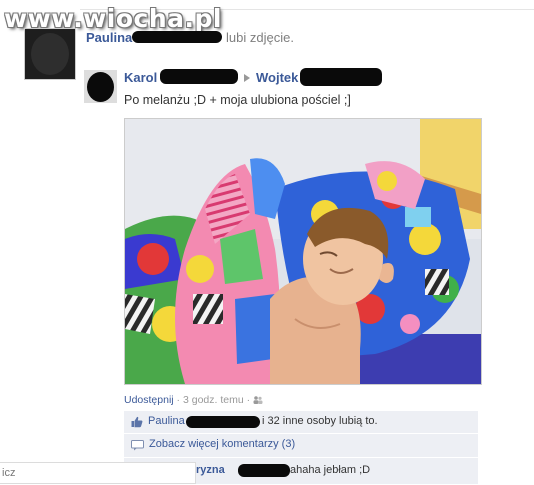  What do you see at coordinates (330, 470) in the screenshot?
I see `comment-text: ahaha jebłam ;D` at bounding box center [330, 470].